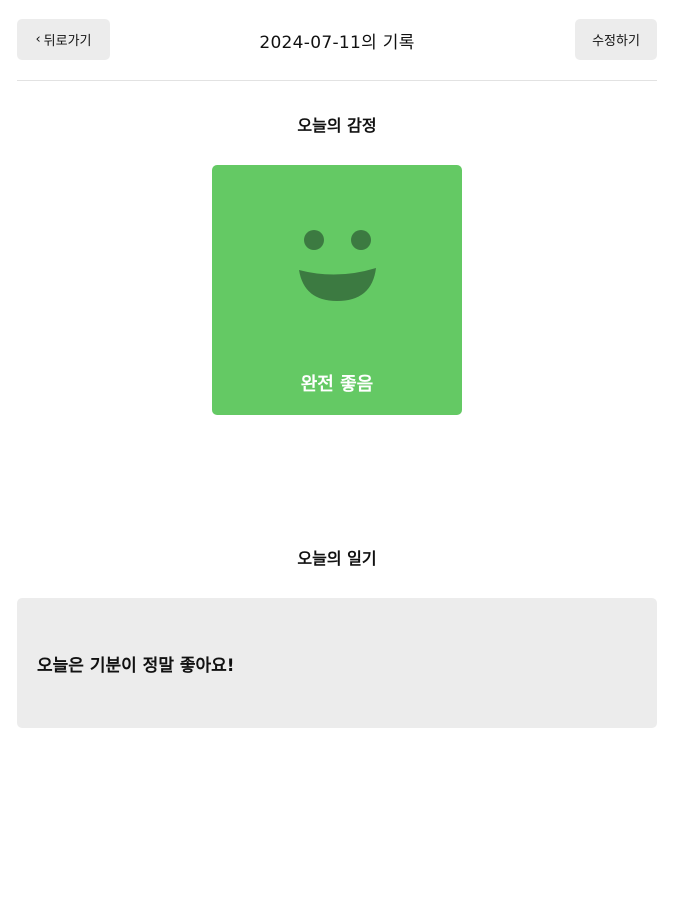  Describe the element at coordinates (136, 666) in the screenshot. I see `diary-text: 오늘은 기분이 정말 좋아요!` at that location.